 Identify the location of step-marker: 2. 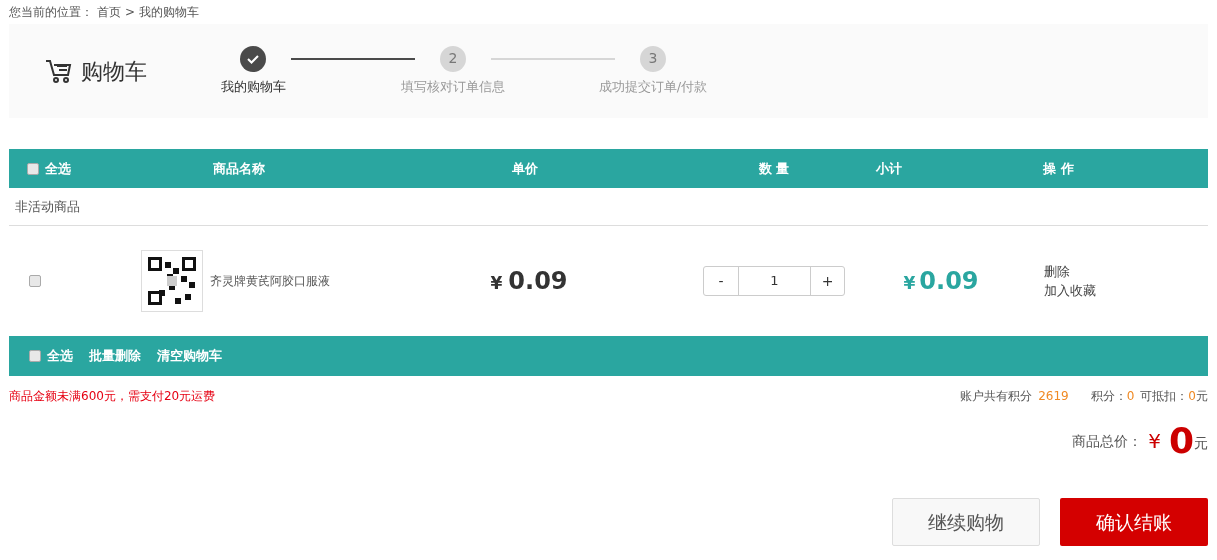
(453, 58).